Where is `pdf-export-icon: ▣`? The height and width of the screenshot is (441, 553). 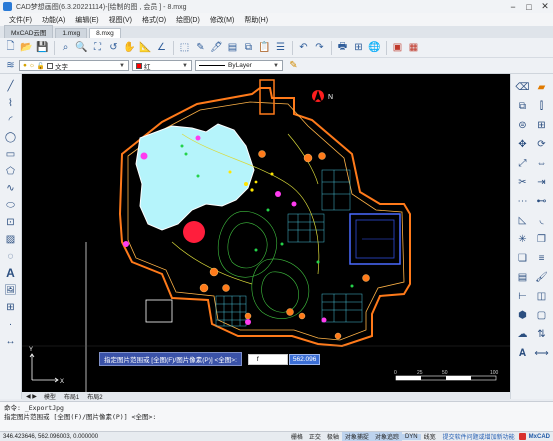
pdf-export-icon: ▣ is located at coordinates (397, 47).